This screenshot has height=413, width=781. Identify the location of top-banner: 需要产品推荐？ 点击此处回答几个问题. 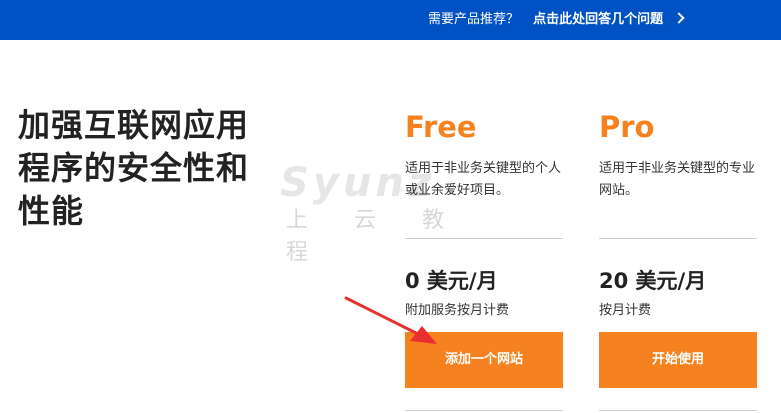
(390, 20).